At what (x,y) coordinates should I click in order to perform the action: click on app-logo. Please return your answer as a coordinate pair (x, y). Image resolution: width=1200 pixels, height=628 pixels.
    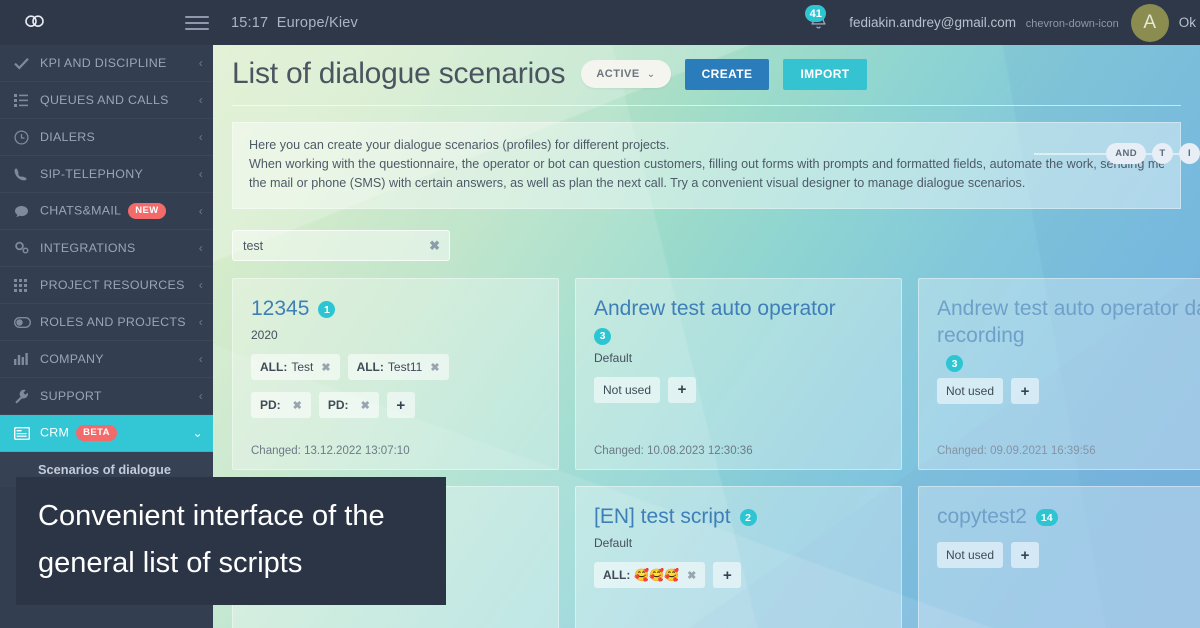
    Looking at the image, I should click on (35, 23).